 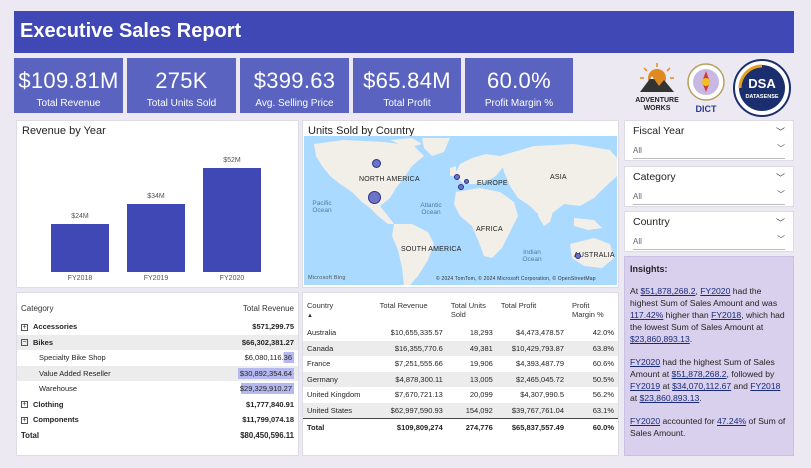 I want to click on bubble-canada, so click(x=376, y=163).